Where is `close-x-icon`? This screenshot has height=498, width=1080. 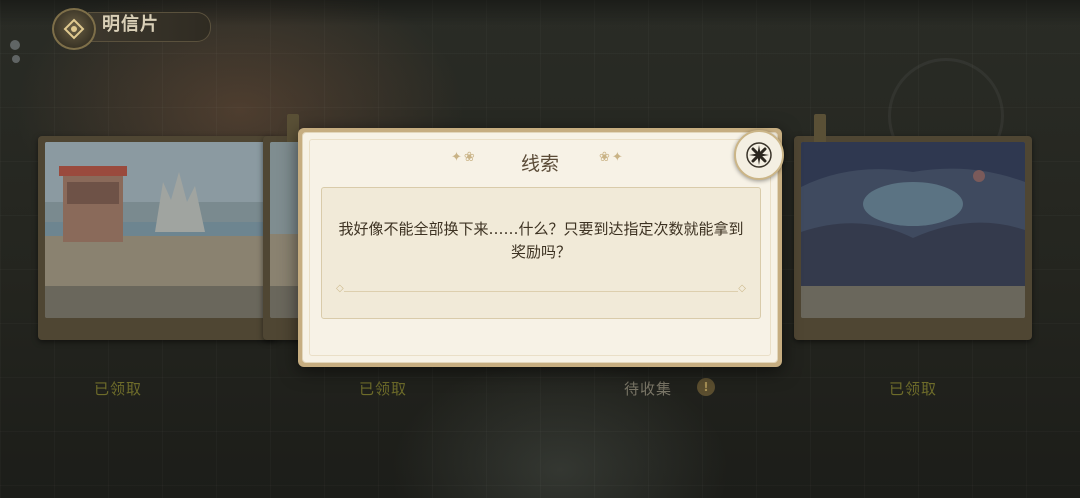
close-x-icon is located at coordinates (759, 155).